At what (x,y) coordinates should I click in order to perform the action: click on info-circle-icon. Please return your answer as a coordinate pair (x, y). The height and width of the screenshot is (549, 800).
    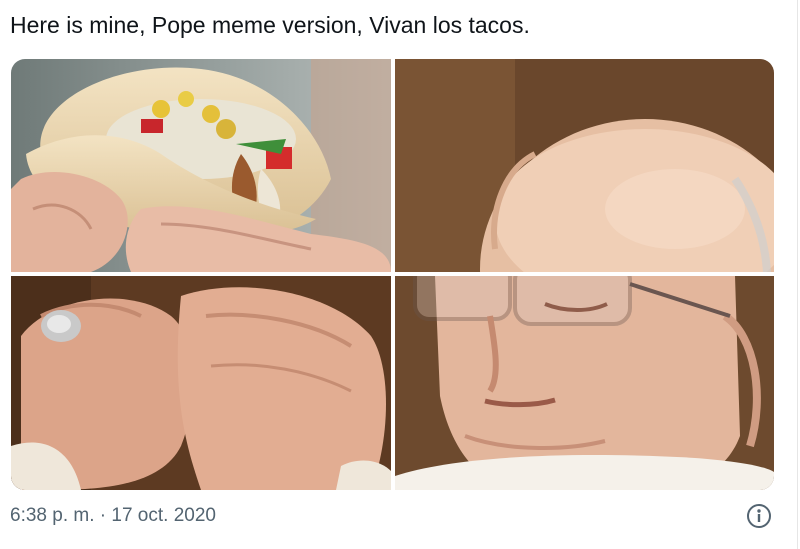
    Looking at the image, I should click on (759, 516).